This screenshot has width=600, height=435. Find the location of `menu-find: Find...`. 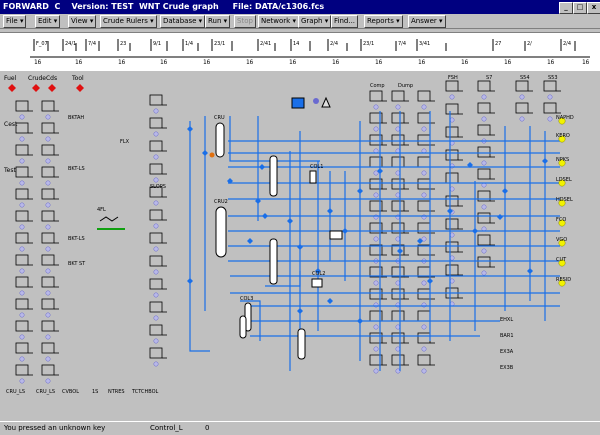

menu-find: Find... is located at coordinates (345, 21).